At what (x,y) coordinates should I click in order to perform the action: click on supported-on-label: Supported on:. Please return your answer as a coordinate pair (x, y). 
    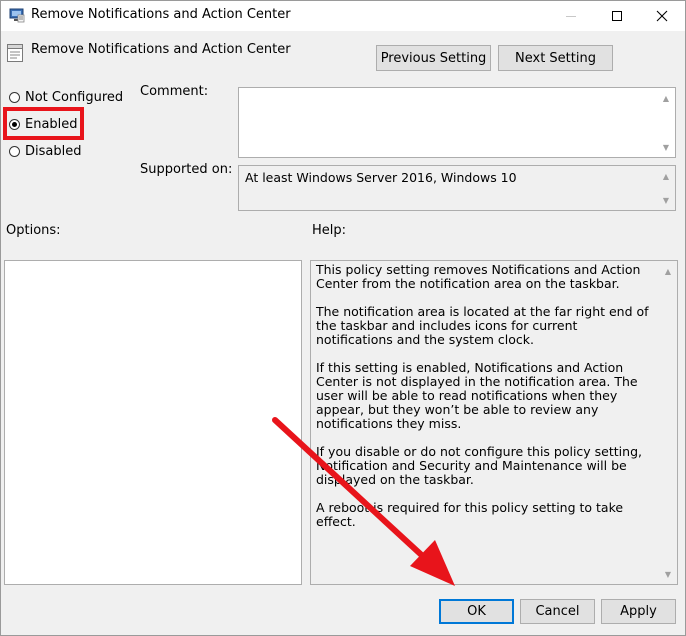
    Looking at the image, I should click on (186, 169).